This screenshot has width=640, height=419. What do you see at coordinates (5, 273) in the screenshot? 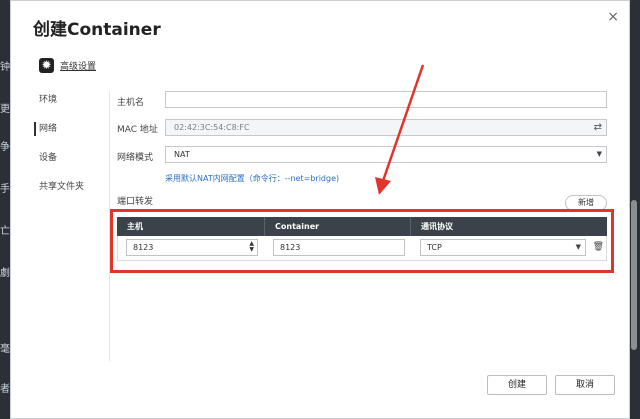
I see `bg-glyph: 劇` at bounding box center [5, 273].